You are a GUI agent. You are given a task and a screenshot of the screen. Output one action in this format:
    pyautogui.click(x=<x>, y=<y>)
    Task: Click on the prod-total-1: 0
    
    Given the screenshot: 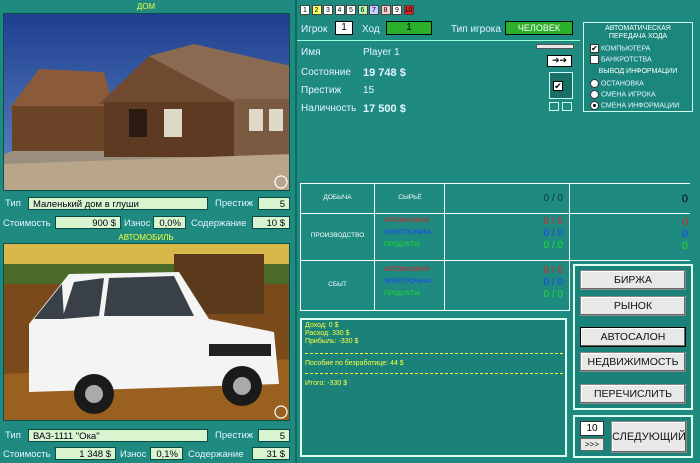 What is the action you would take?
    pyautogui.click(x=684, y=222)
    